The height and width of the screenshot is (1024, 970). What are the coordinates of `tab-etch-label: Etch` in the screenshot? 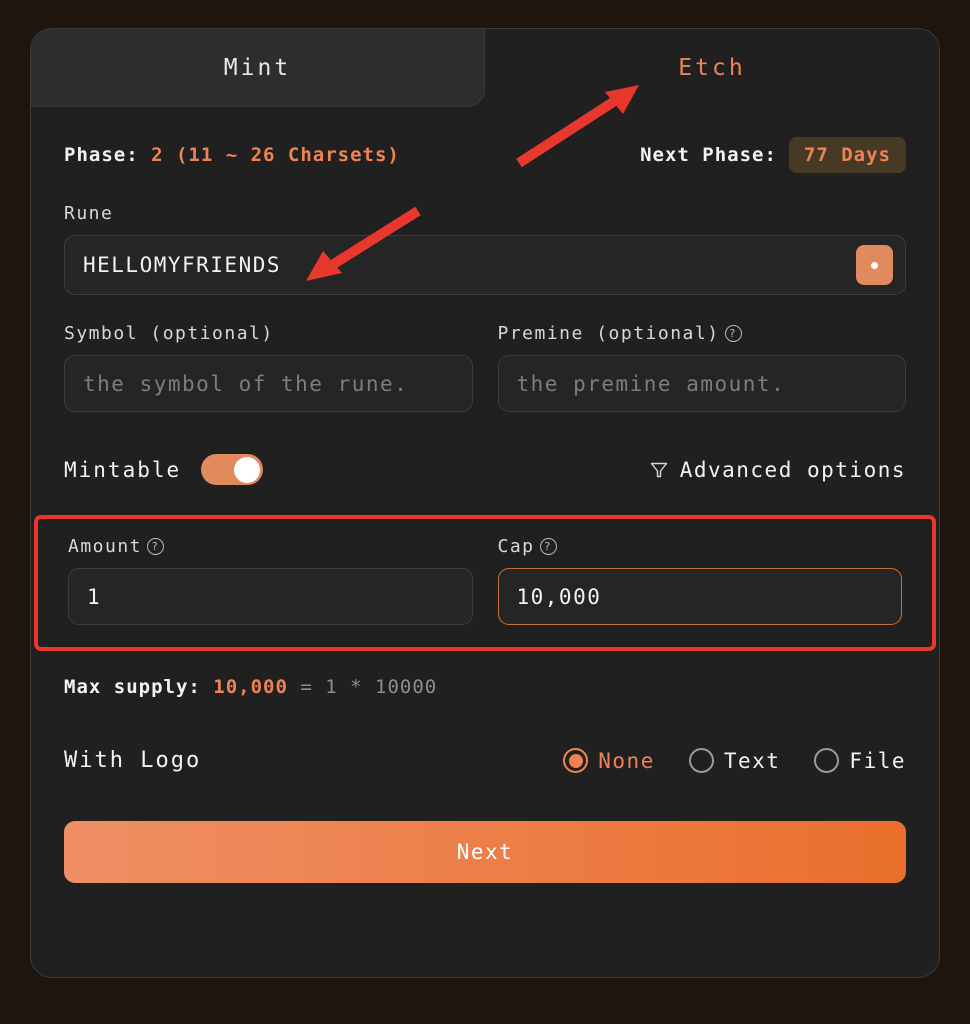 It's located at (712, 68).